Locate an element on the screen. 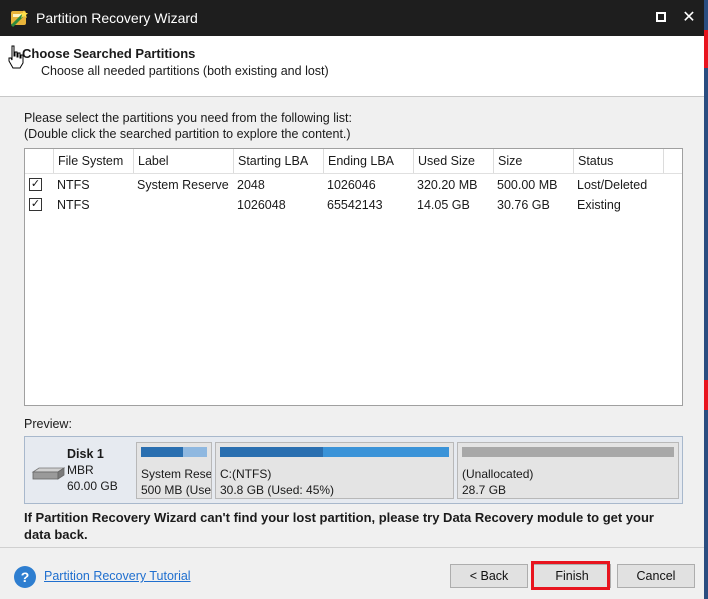 Image resolution: width=708 pixels, height=599 pixels. partition-detail: 30.8 GB (Used: 45%) is located at coordinates (277, 490).